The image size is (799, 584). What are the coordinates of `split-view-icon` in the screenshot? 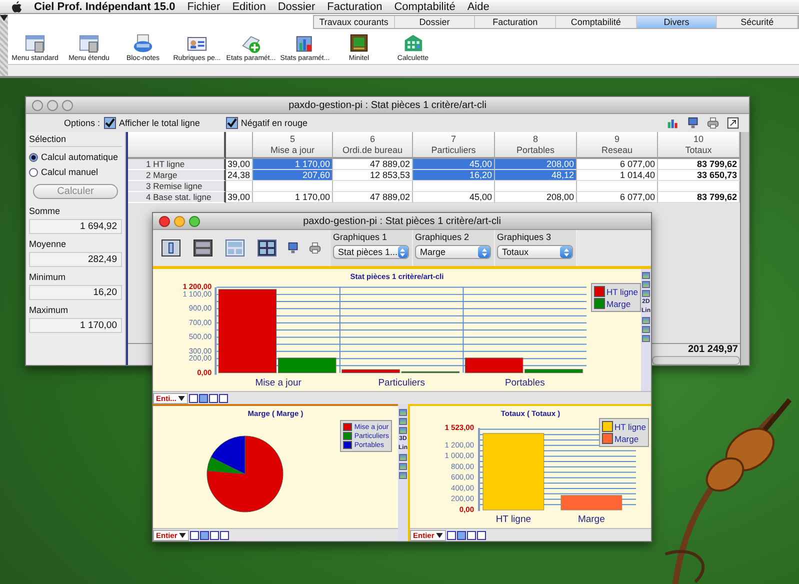 It's located at (203, 248).